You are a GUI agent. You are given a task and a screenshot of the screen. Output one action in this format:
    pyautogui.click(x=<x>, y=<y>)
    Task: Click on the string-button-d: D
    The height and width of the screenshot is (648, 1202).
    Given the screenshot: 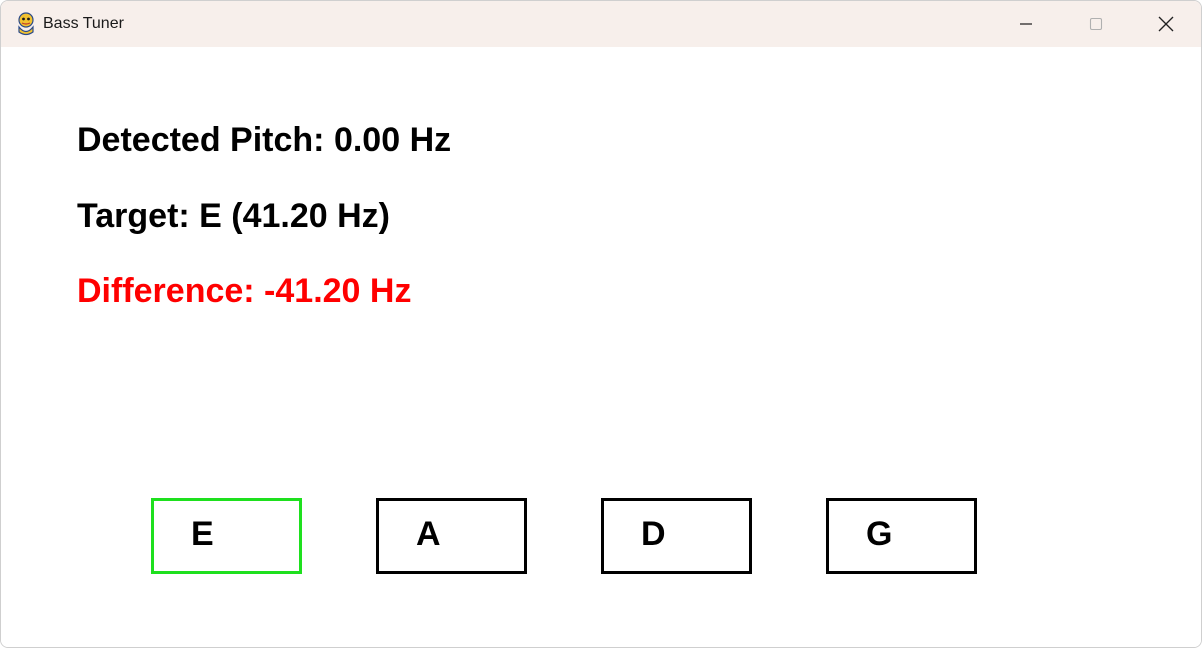 What is the action you would take?
    pyautogui.click(x=676, y=536)
    